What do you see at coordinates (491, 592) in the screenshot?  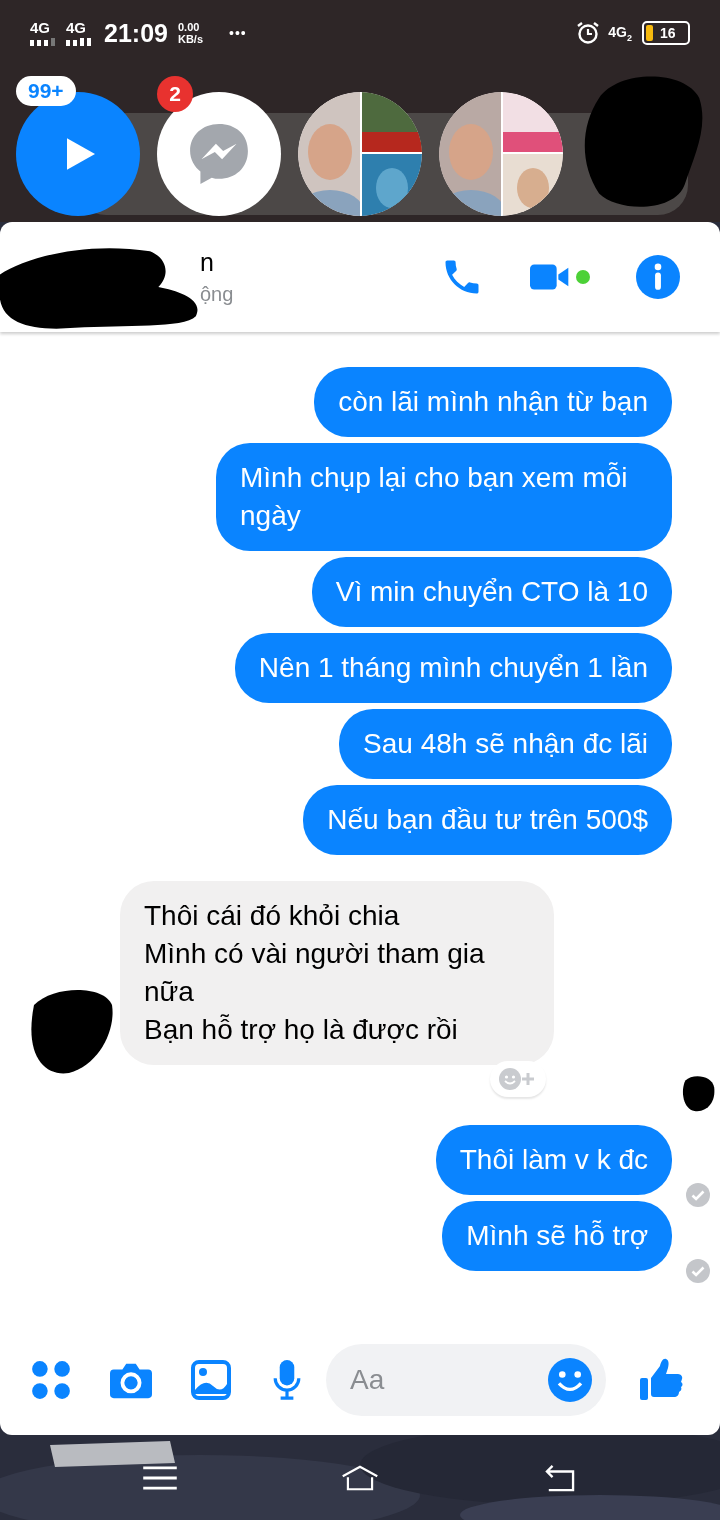 I see `sent-message: Vì min chuyển CTO là 10` at bounding box center [491, 592].